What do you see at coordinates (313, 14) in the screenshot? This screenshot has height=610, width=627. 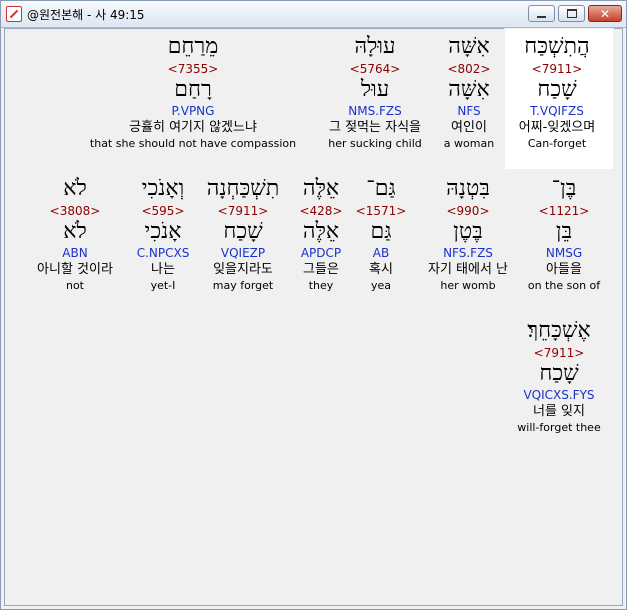 I see `title-bar: @원전본해 - 사 49:15 ✕` at bounding box center [313, 14].